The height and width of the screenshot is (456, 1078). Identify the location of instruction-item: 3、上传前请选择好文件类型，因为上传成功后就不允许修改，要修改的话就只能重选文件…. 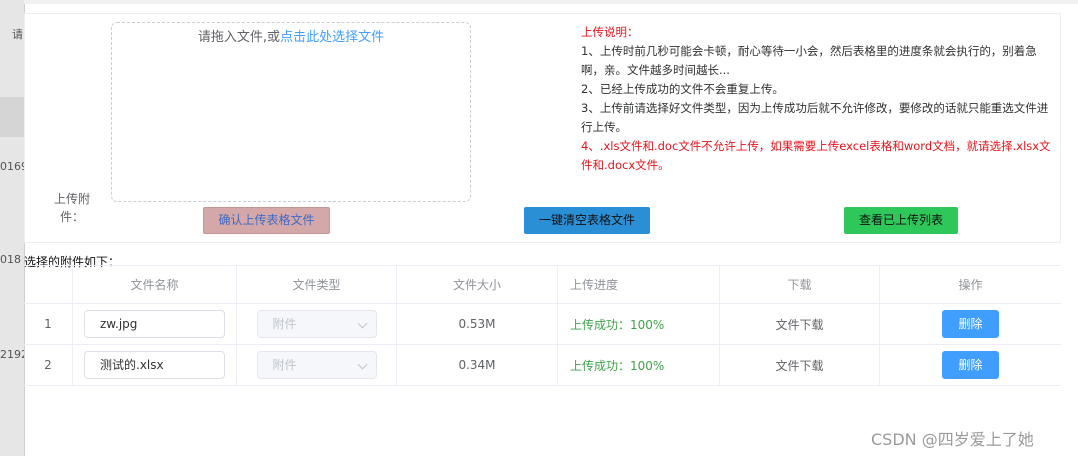
(815, 117).